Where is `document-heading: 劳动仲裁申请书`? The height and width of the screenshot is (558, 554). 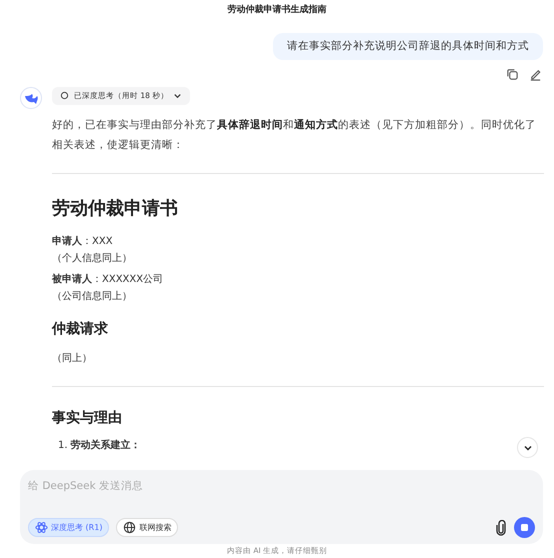
document-heading: 劳动仲裁申请书 is located at coordinates (115, 208).